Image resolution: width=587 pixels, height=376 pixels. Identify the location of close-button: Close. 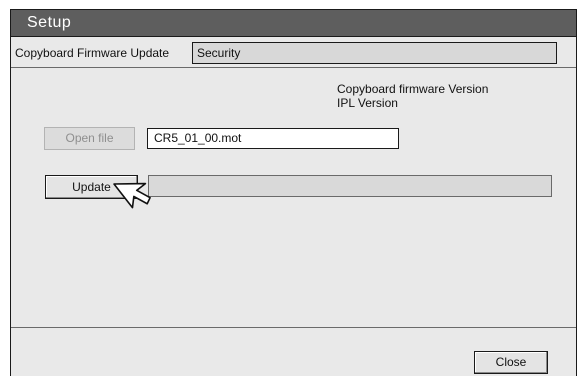
(511, 362).